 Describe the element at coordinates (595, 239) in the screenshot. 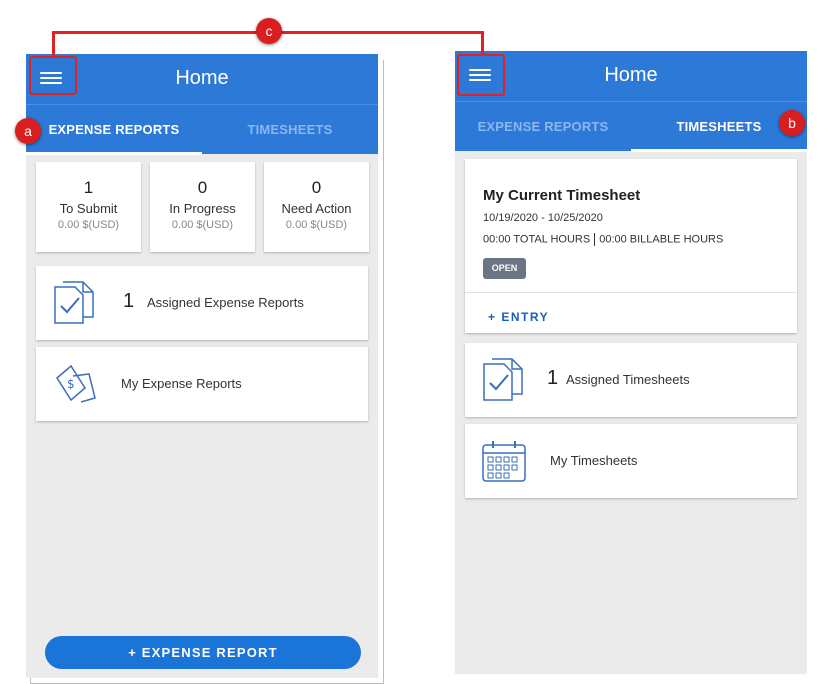

I see `hours-separator` at that location.